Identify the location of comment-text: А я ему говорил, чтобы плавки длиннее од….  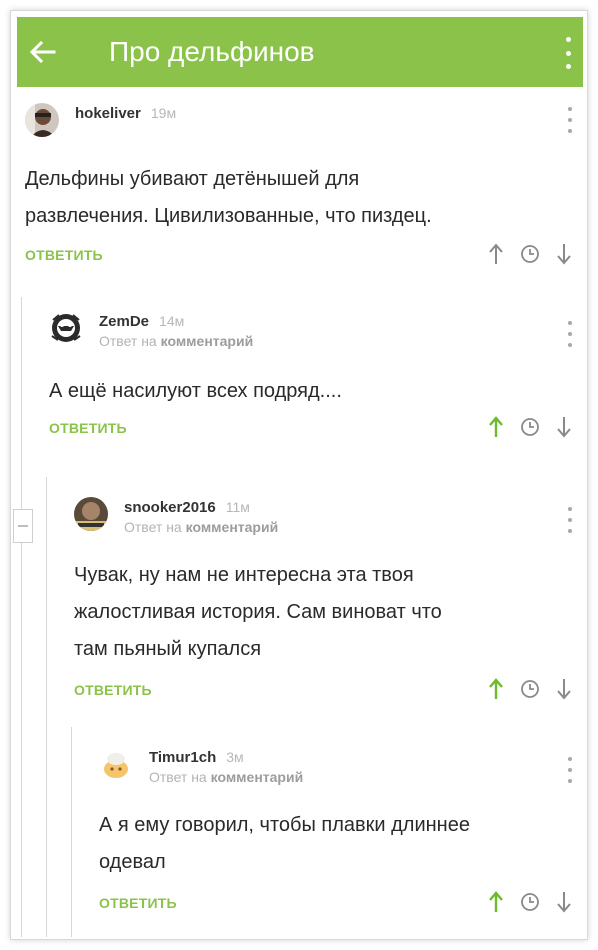
(284, 843).